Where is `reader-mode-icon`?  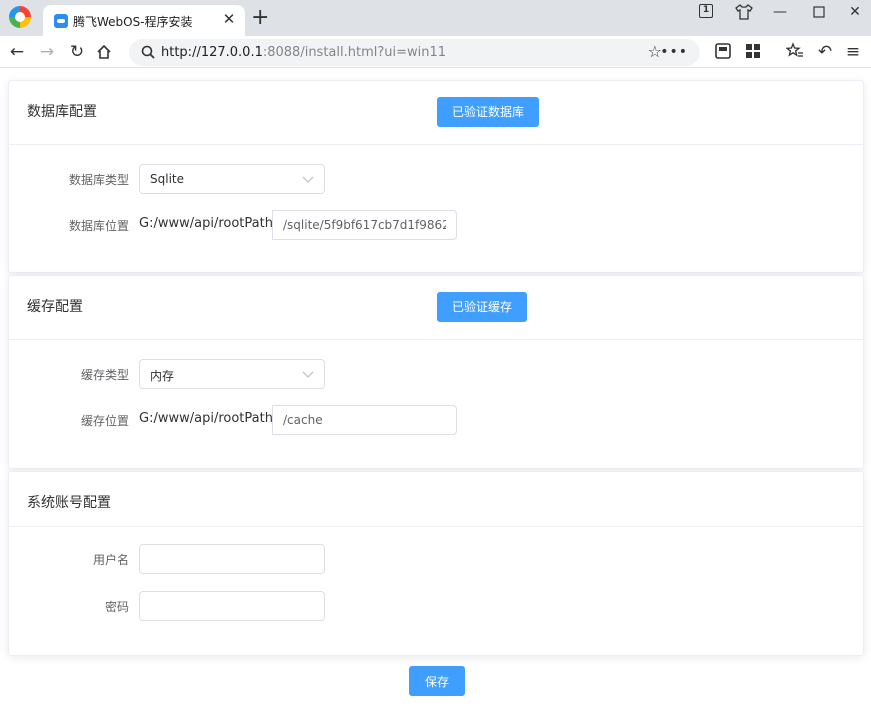
reader-mode-icon is located at coordinates (723, 51).